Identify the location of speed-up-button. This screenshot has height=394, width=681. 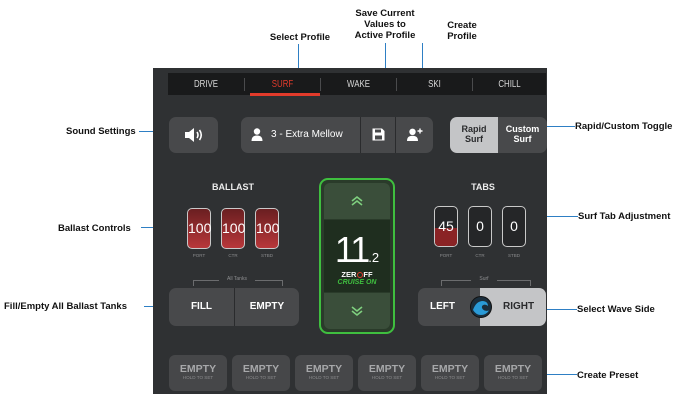
(357, 201).